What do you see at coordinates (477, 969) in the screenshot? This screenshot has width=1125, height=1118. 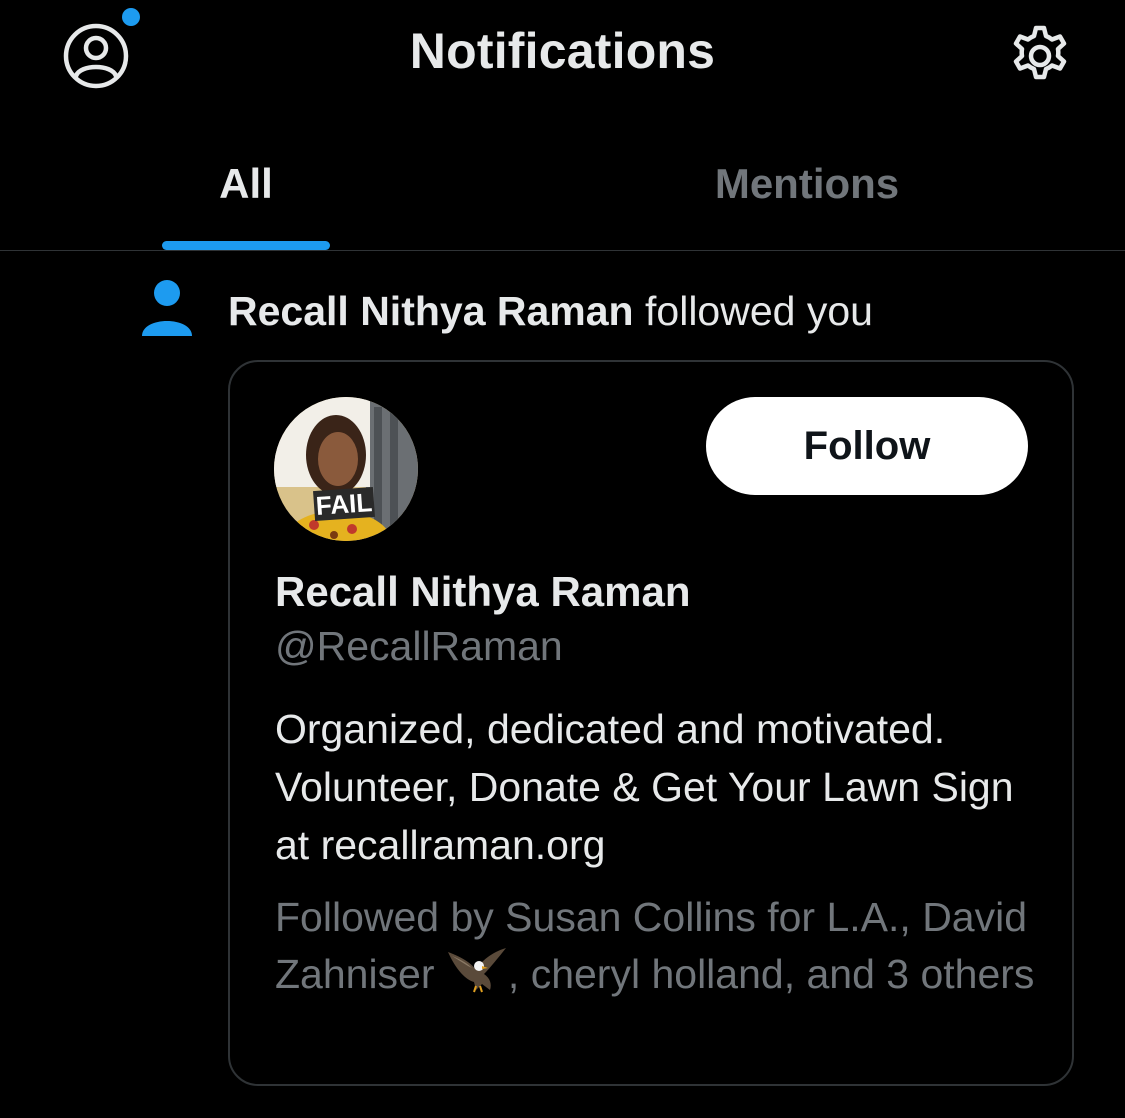 I see `eagle-emoji-icon` at bounding box center [477, 969].